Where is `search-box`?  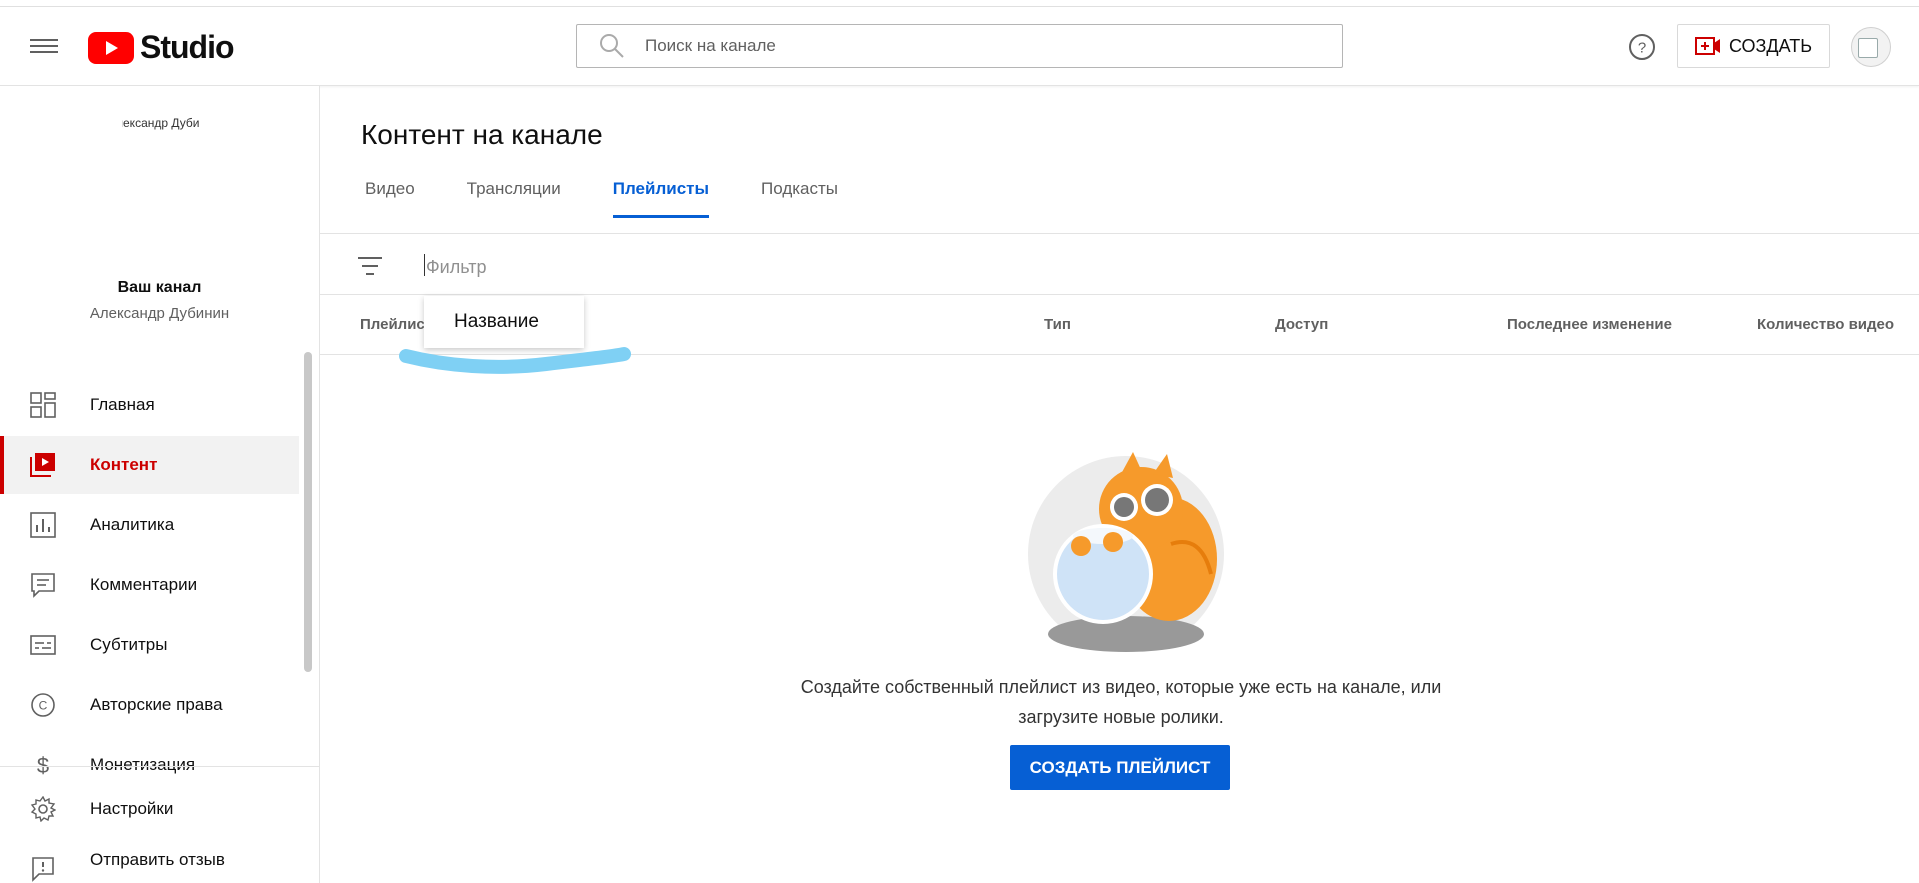 search-box is located at coordinates (959, 46).